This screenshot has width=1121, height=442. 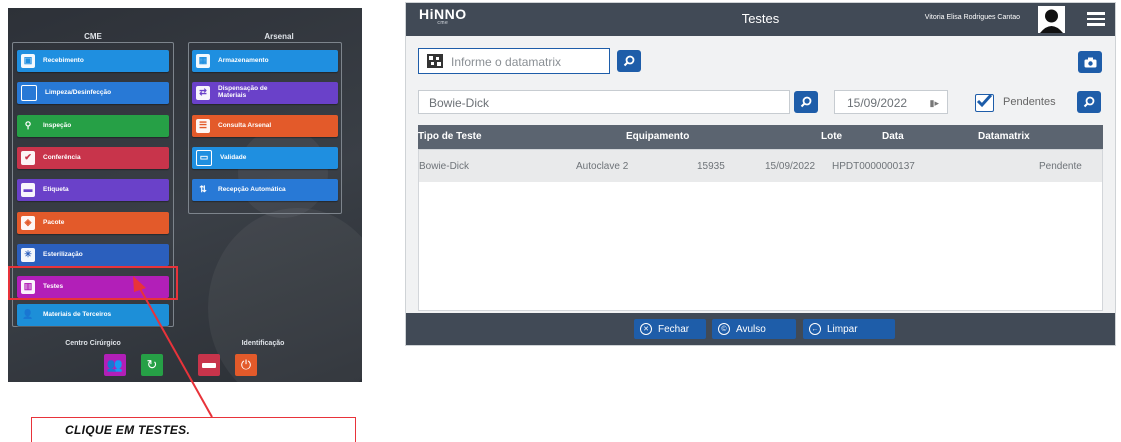 I want to click on datamatrix-search-button, so click(x=629, y=61).